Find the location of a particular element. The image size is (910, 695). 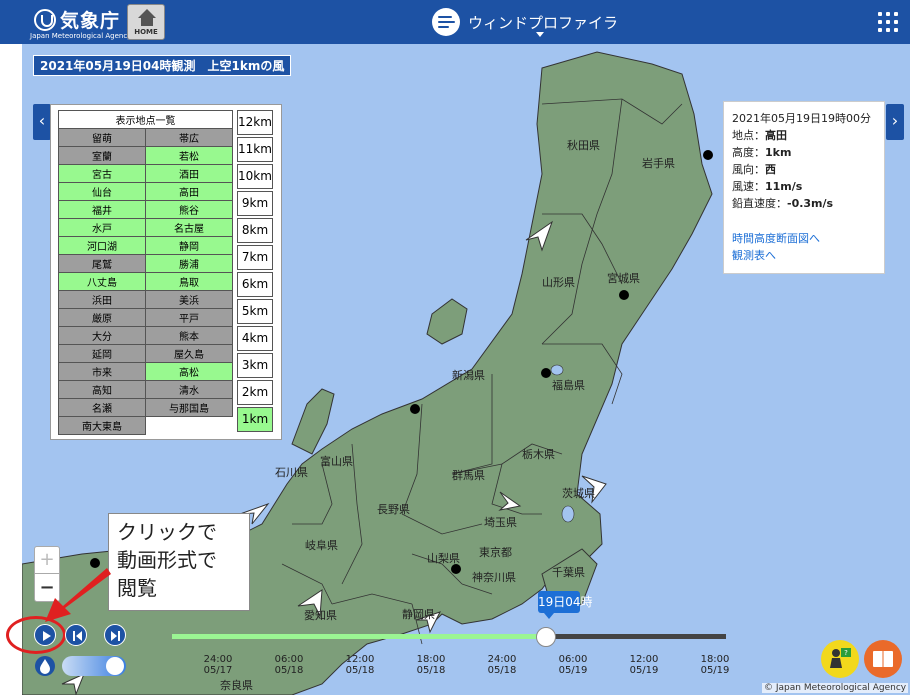

altitude-selector: 12km 11km 10km 9km 8km 7km 6km 5km 4km 3km 2km 1km is located at coordinates (255, 272).